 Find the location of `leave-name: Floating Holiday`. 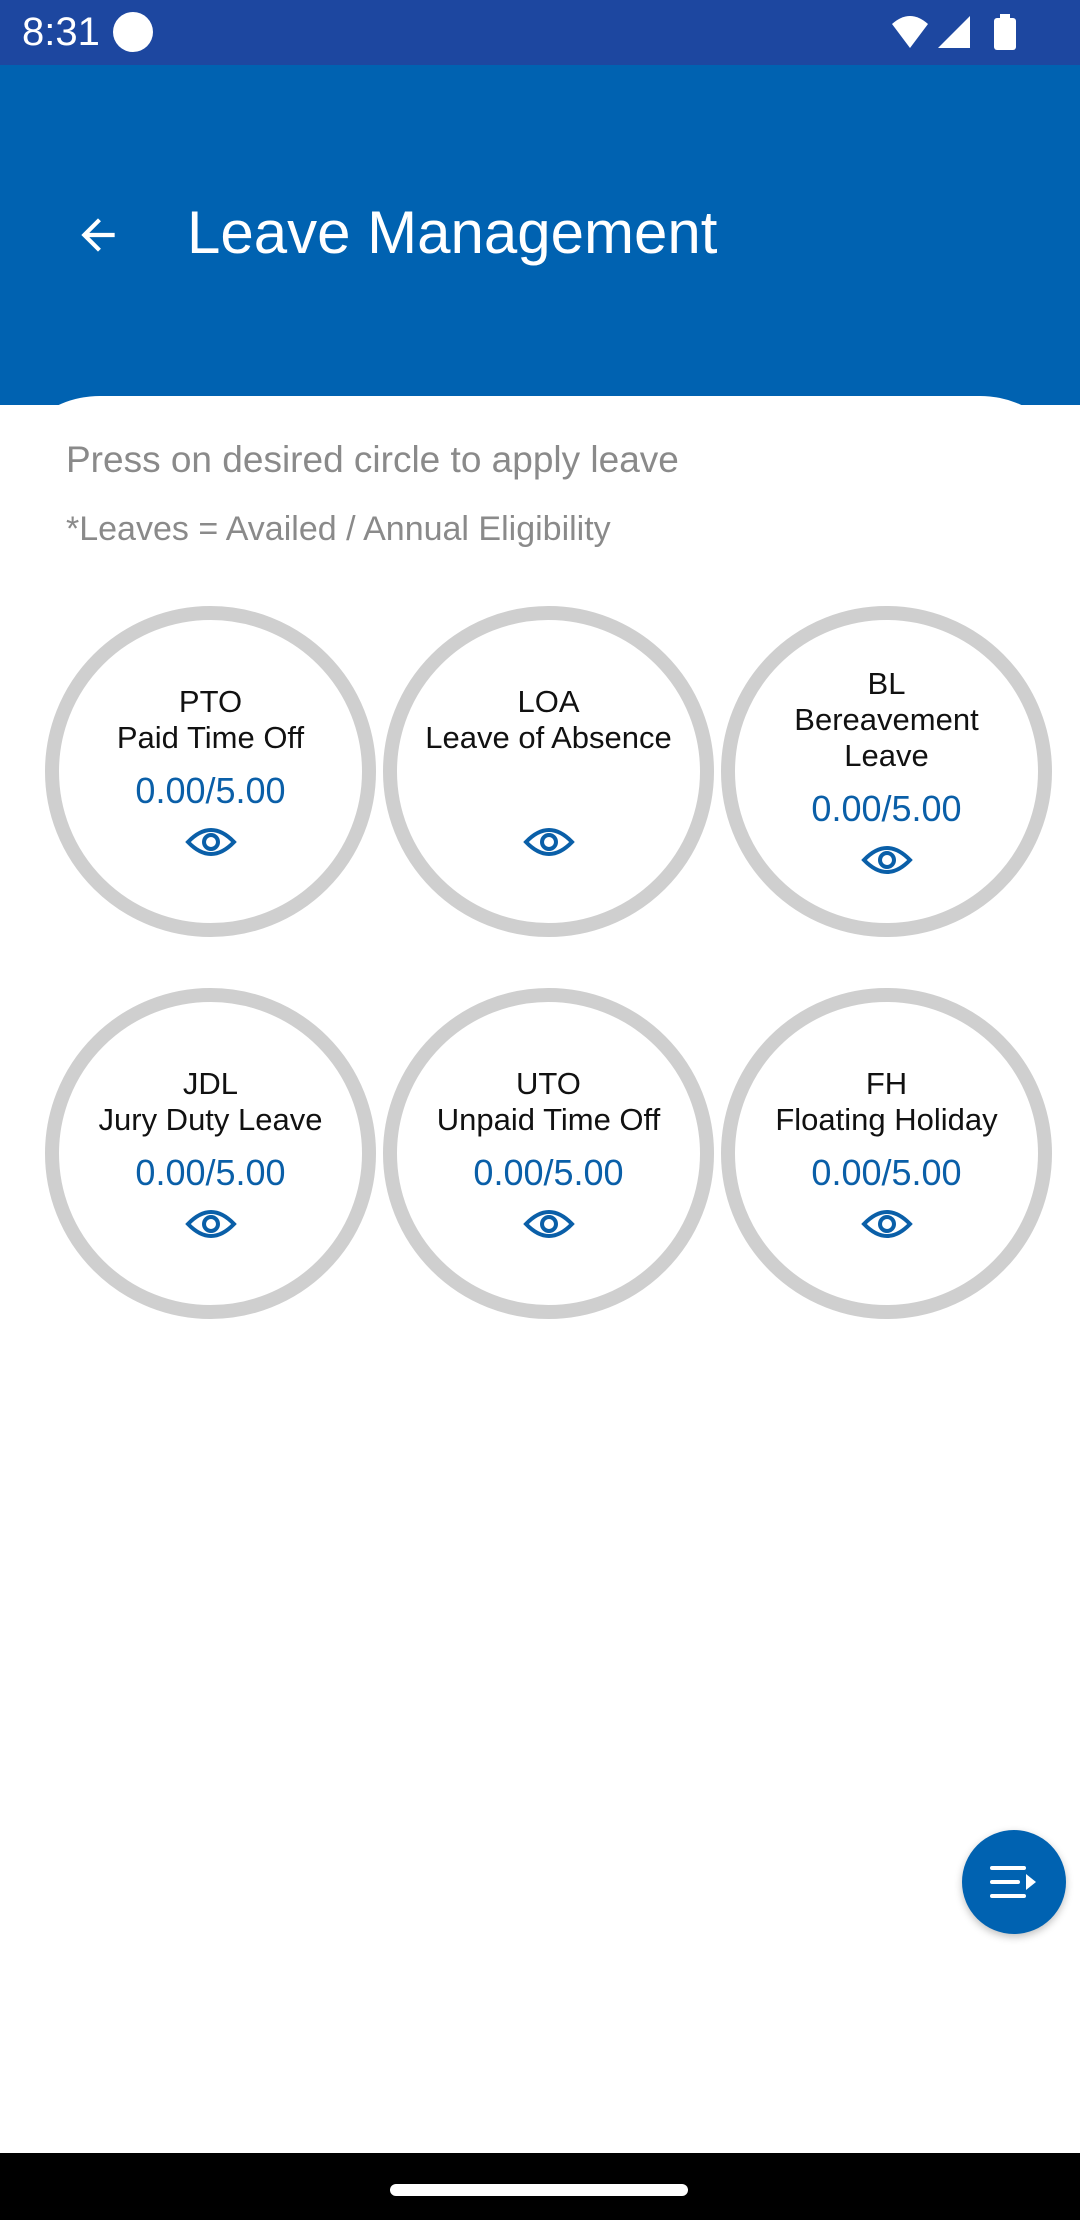

leave-name: Floating Holiday is located at coordinates (886, 1119).